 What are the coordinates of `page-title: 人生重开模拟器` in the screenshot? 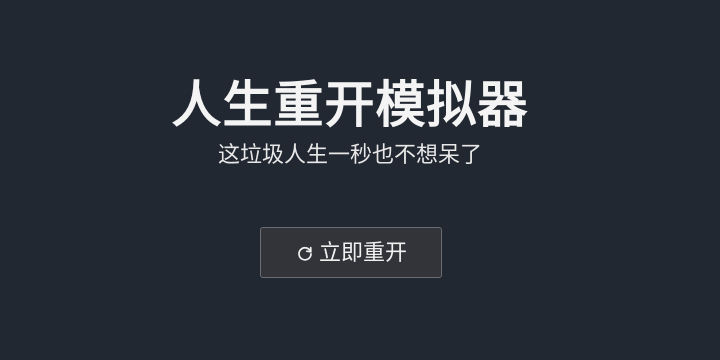 It's located at (350, 105).